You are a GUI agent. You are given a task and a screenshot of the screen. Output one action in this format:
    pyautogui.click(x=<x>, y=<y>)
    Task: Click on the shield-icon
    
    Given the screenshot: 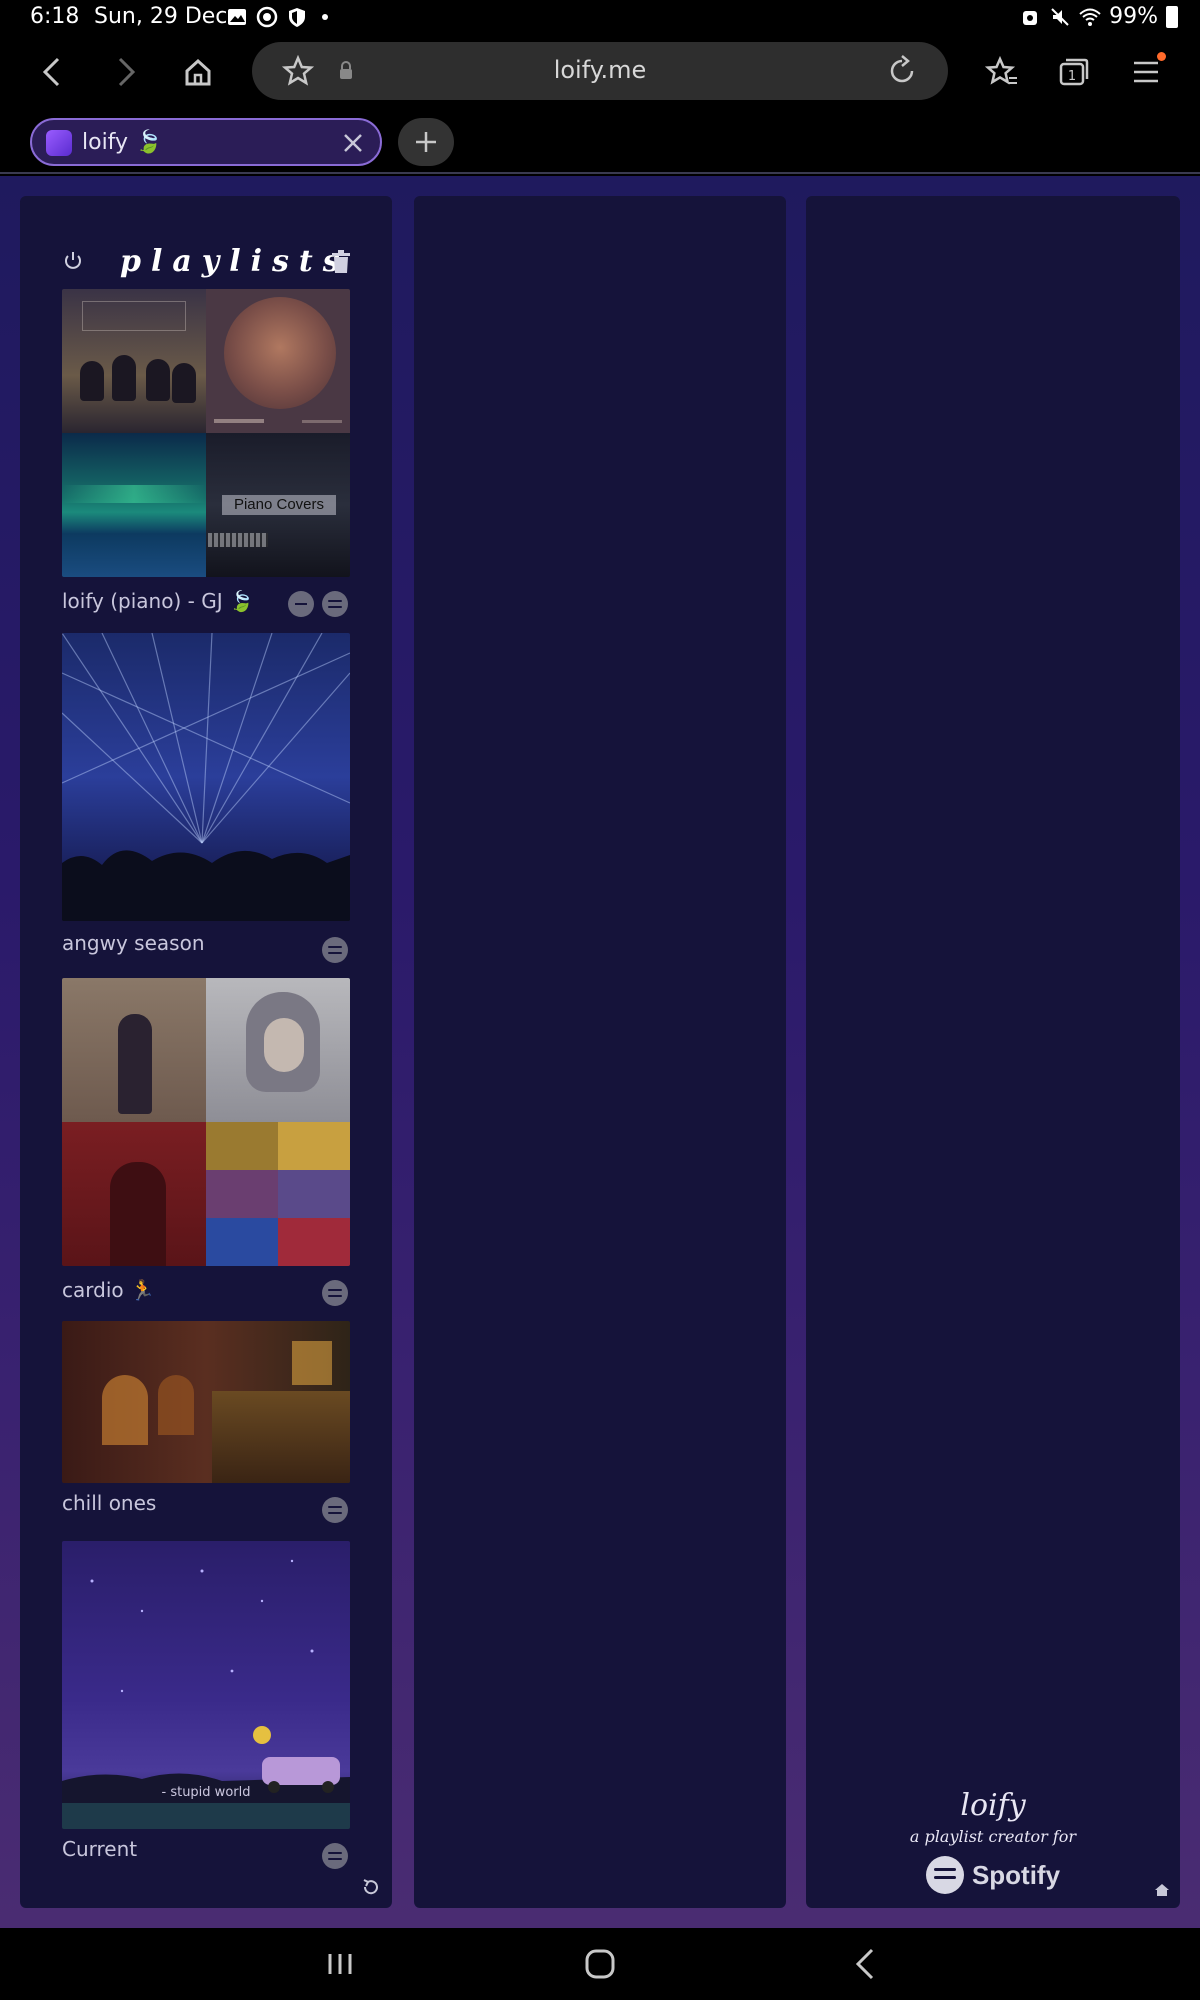 What is the action you would take?
    pyautogui.click(x=297, y=17)
    